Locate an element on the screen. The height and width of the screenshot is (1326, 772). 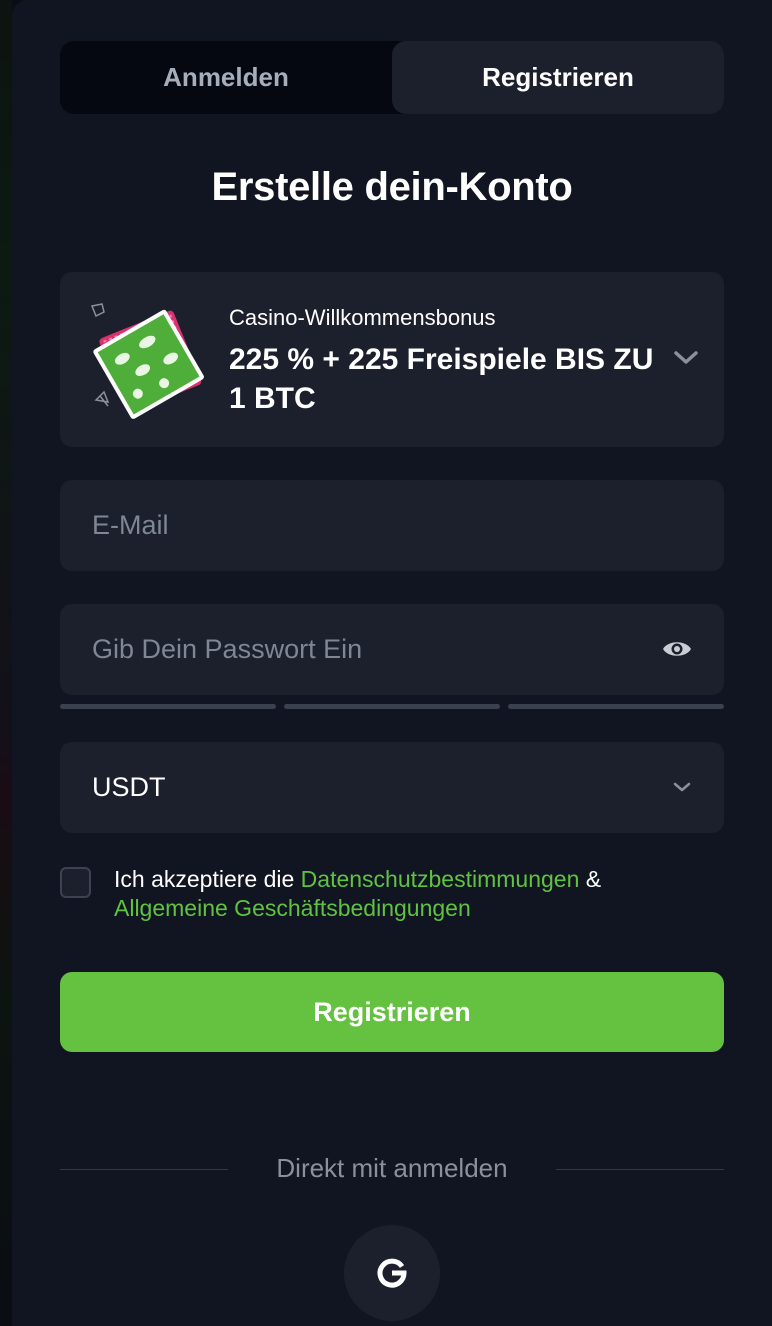
background-strip is located at coordinates (6, 663).